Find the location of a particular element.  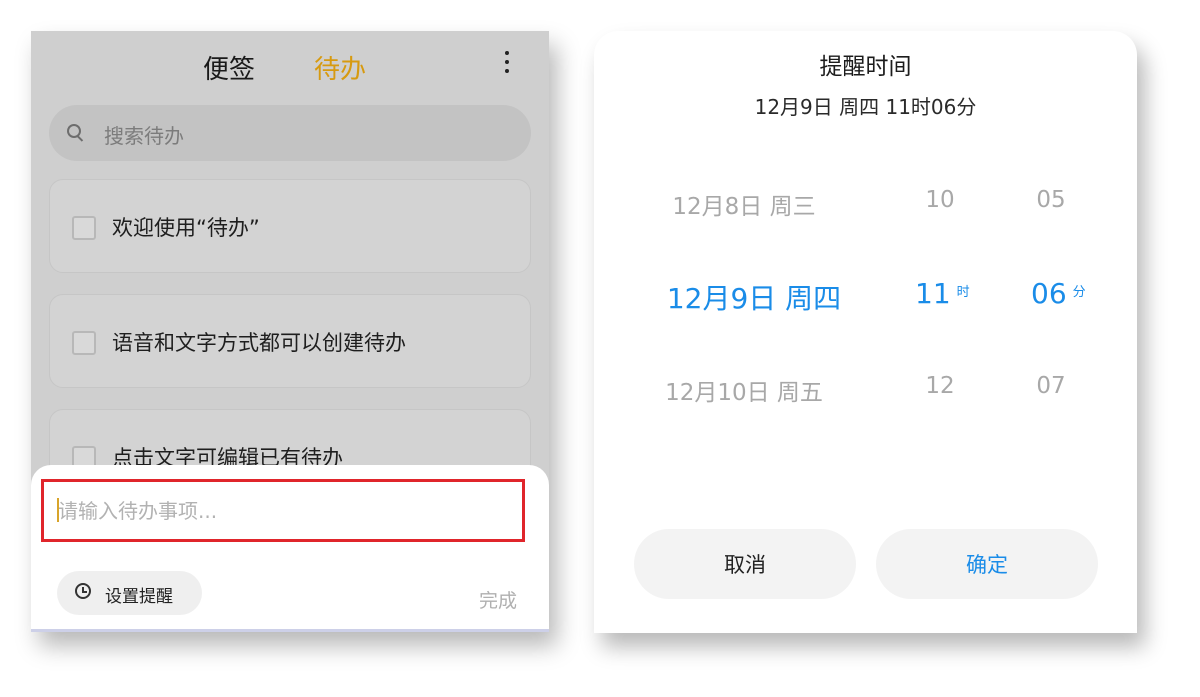

tab-todo: 待办 is located at coordinates (340, 67).